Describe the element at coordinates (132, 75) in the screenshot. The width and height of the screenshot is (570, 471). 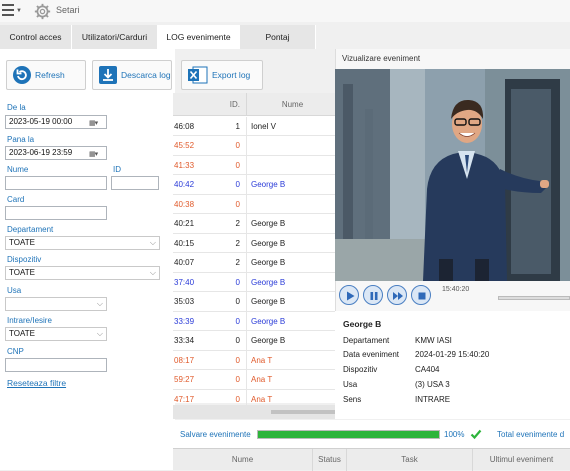
I see `download-log-button: Descarca log` at that location.